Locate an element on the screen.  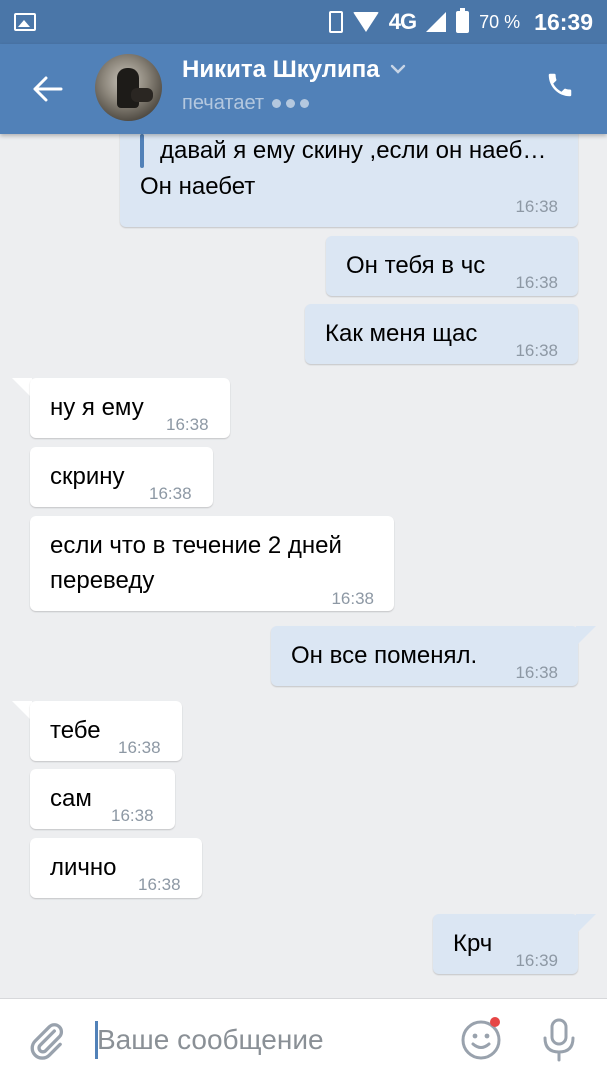
message-text: Он тебя в чс is located at coordinates (416, 265).